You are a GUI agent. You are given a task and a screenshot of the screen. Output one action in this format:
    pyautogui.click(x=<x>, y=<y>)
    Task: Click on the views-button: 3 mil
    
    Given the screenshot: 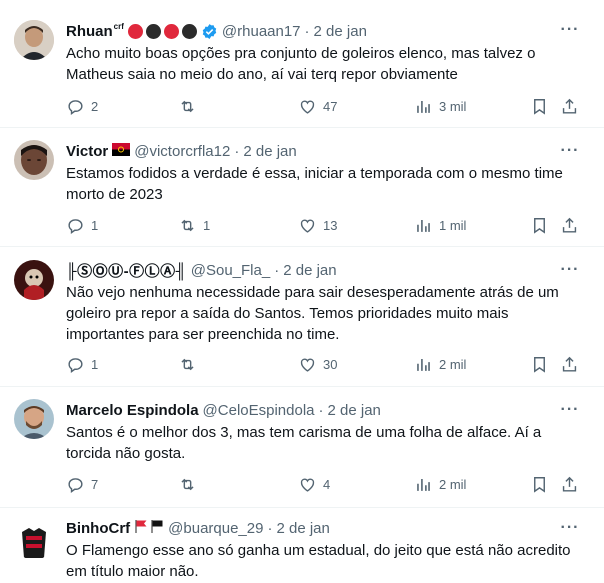 What is the action you would take?
    pyautogui.click(x=440, y=106)
    